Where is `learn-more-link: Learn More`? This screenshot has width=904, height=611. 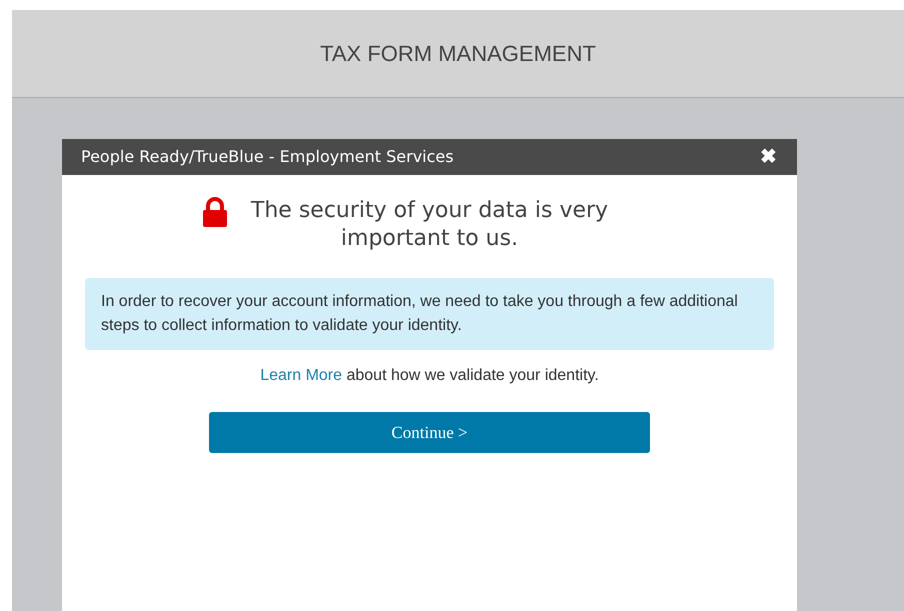 learn-more-link: Learn More is located at coordinates (301, 375).